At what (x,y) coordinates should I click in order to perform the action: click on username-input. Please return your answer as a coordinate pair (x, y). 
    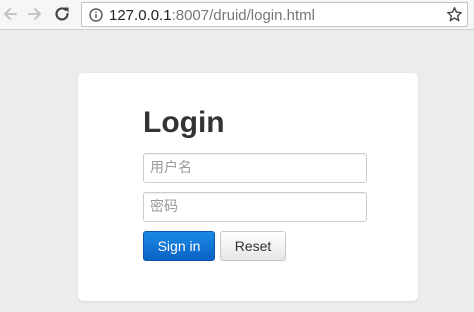
    Looking at the image, I should click on (255, 168).